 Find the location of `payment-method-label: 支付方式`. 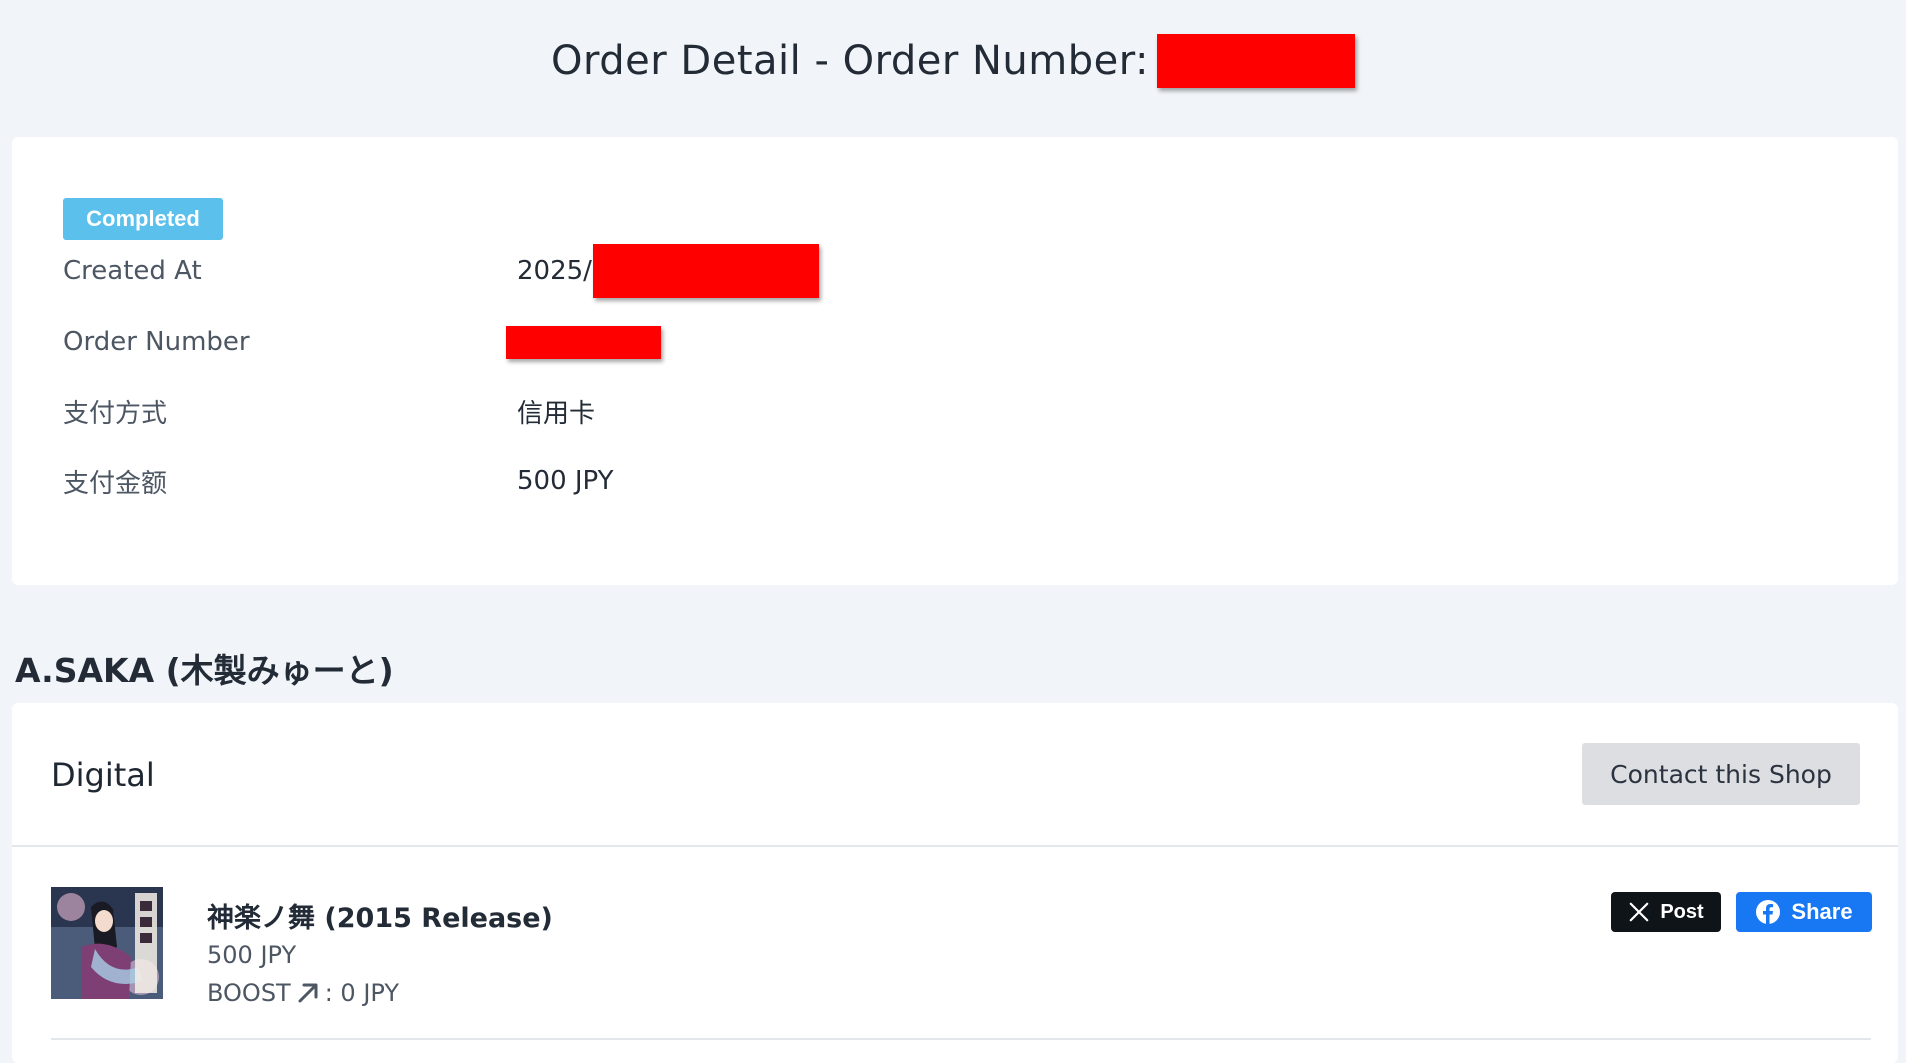

payment-method-label: 支付方式 is located at coordinates (115, 413).